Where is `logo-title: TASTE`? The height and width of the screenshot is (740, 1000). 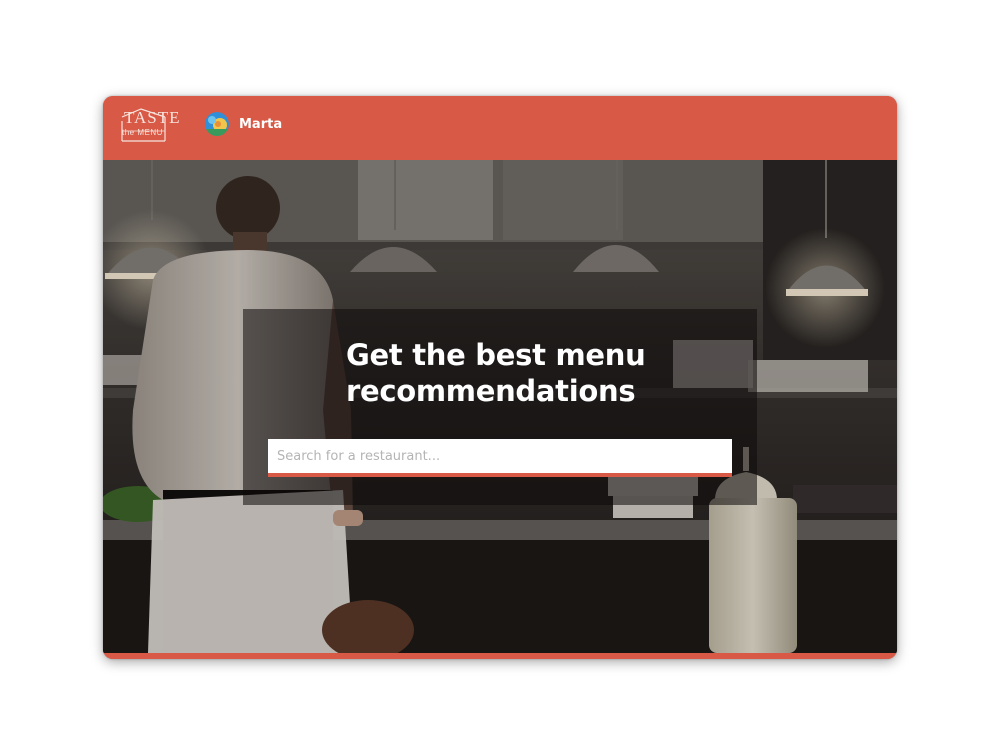
logo-title: TASTE is located at coordinates (152, 117).